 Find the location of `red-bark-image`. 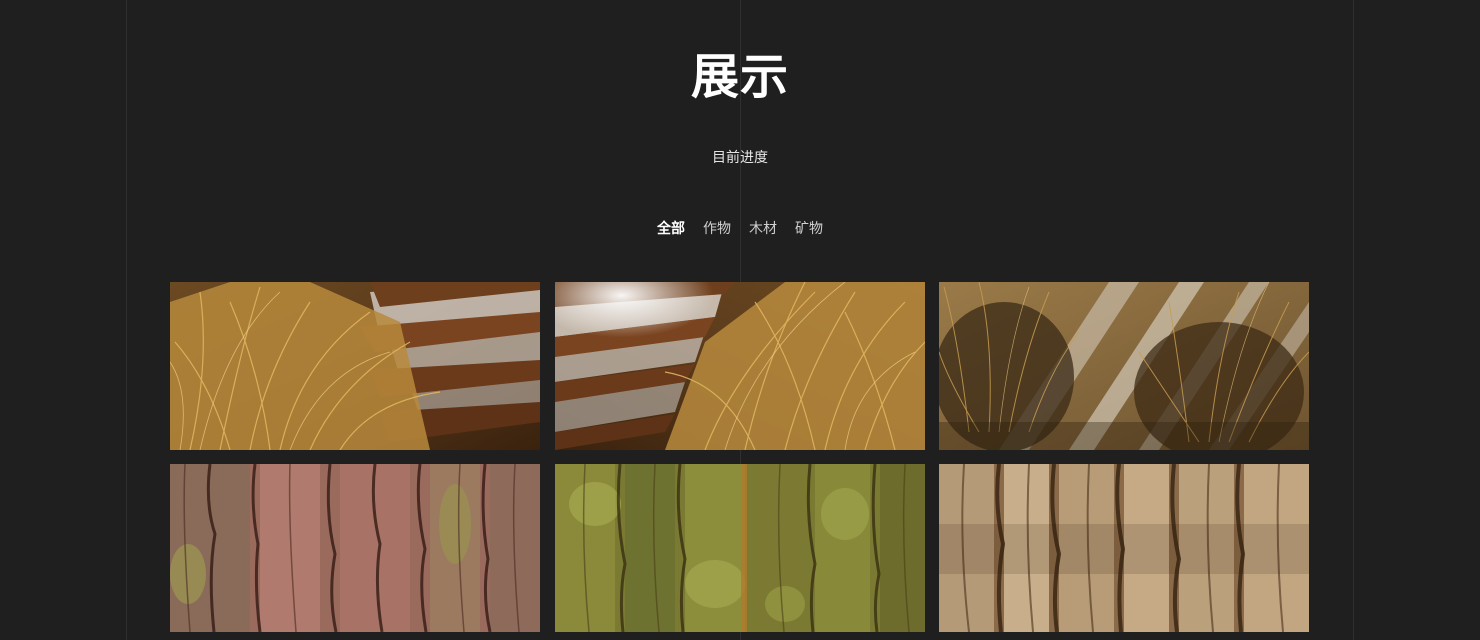

red-bark-image is located at coordinates (355, 548).